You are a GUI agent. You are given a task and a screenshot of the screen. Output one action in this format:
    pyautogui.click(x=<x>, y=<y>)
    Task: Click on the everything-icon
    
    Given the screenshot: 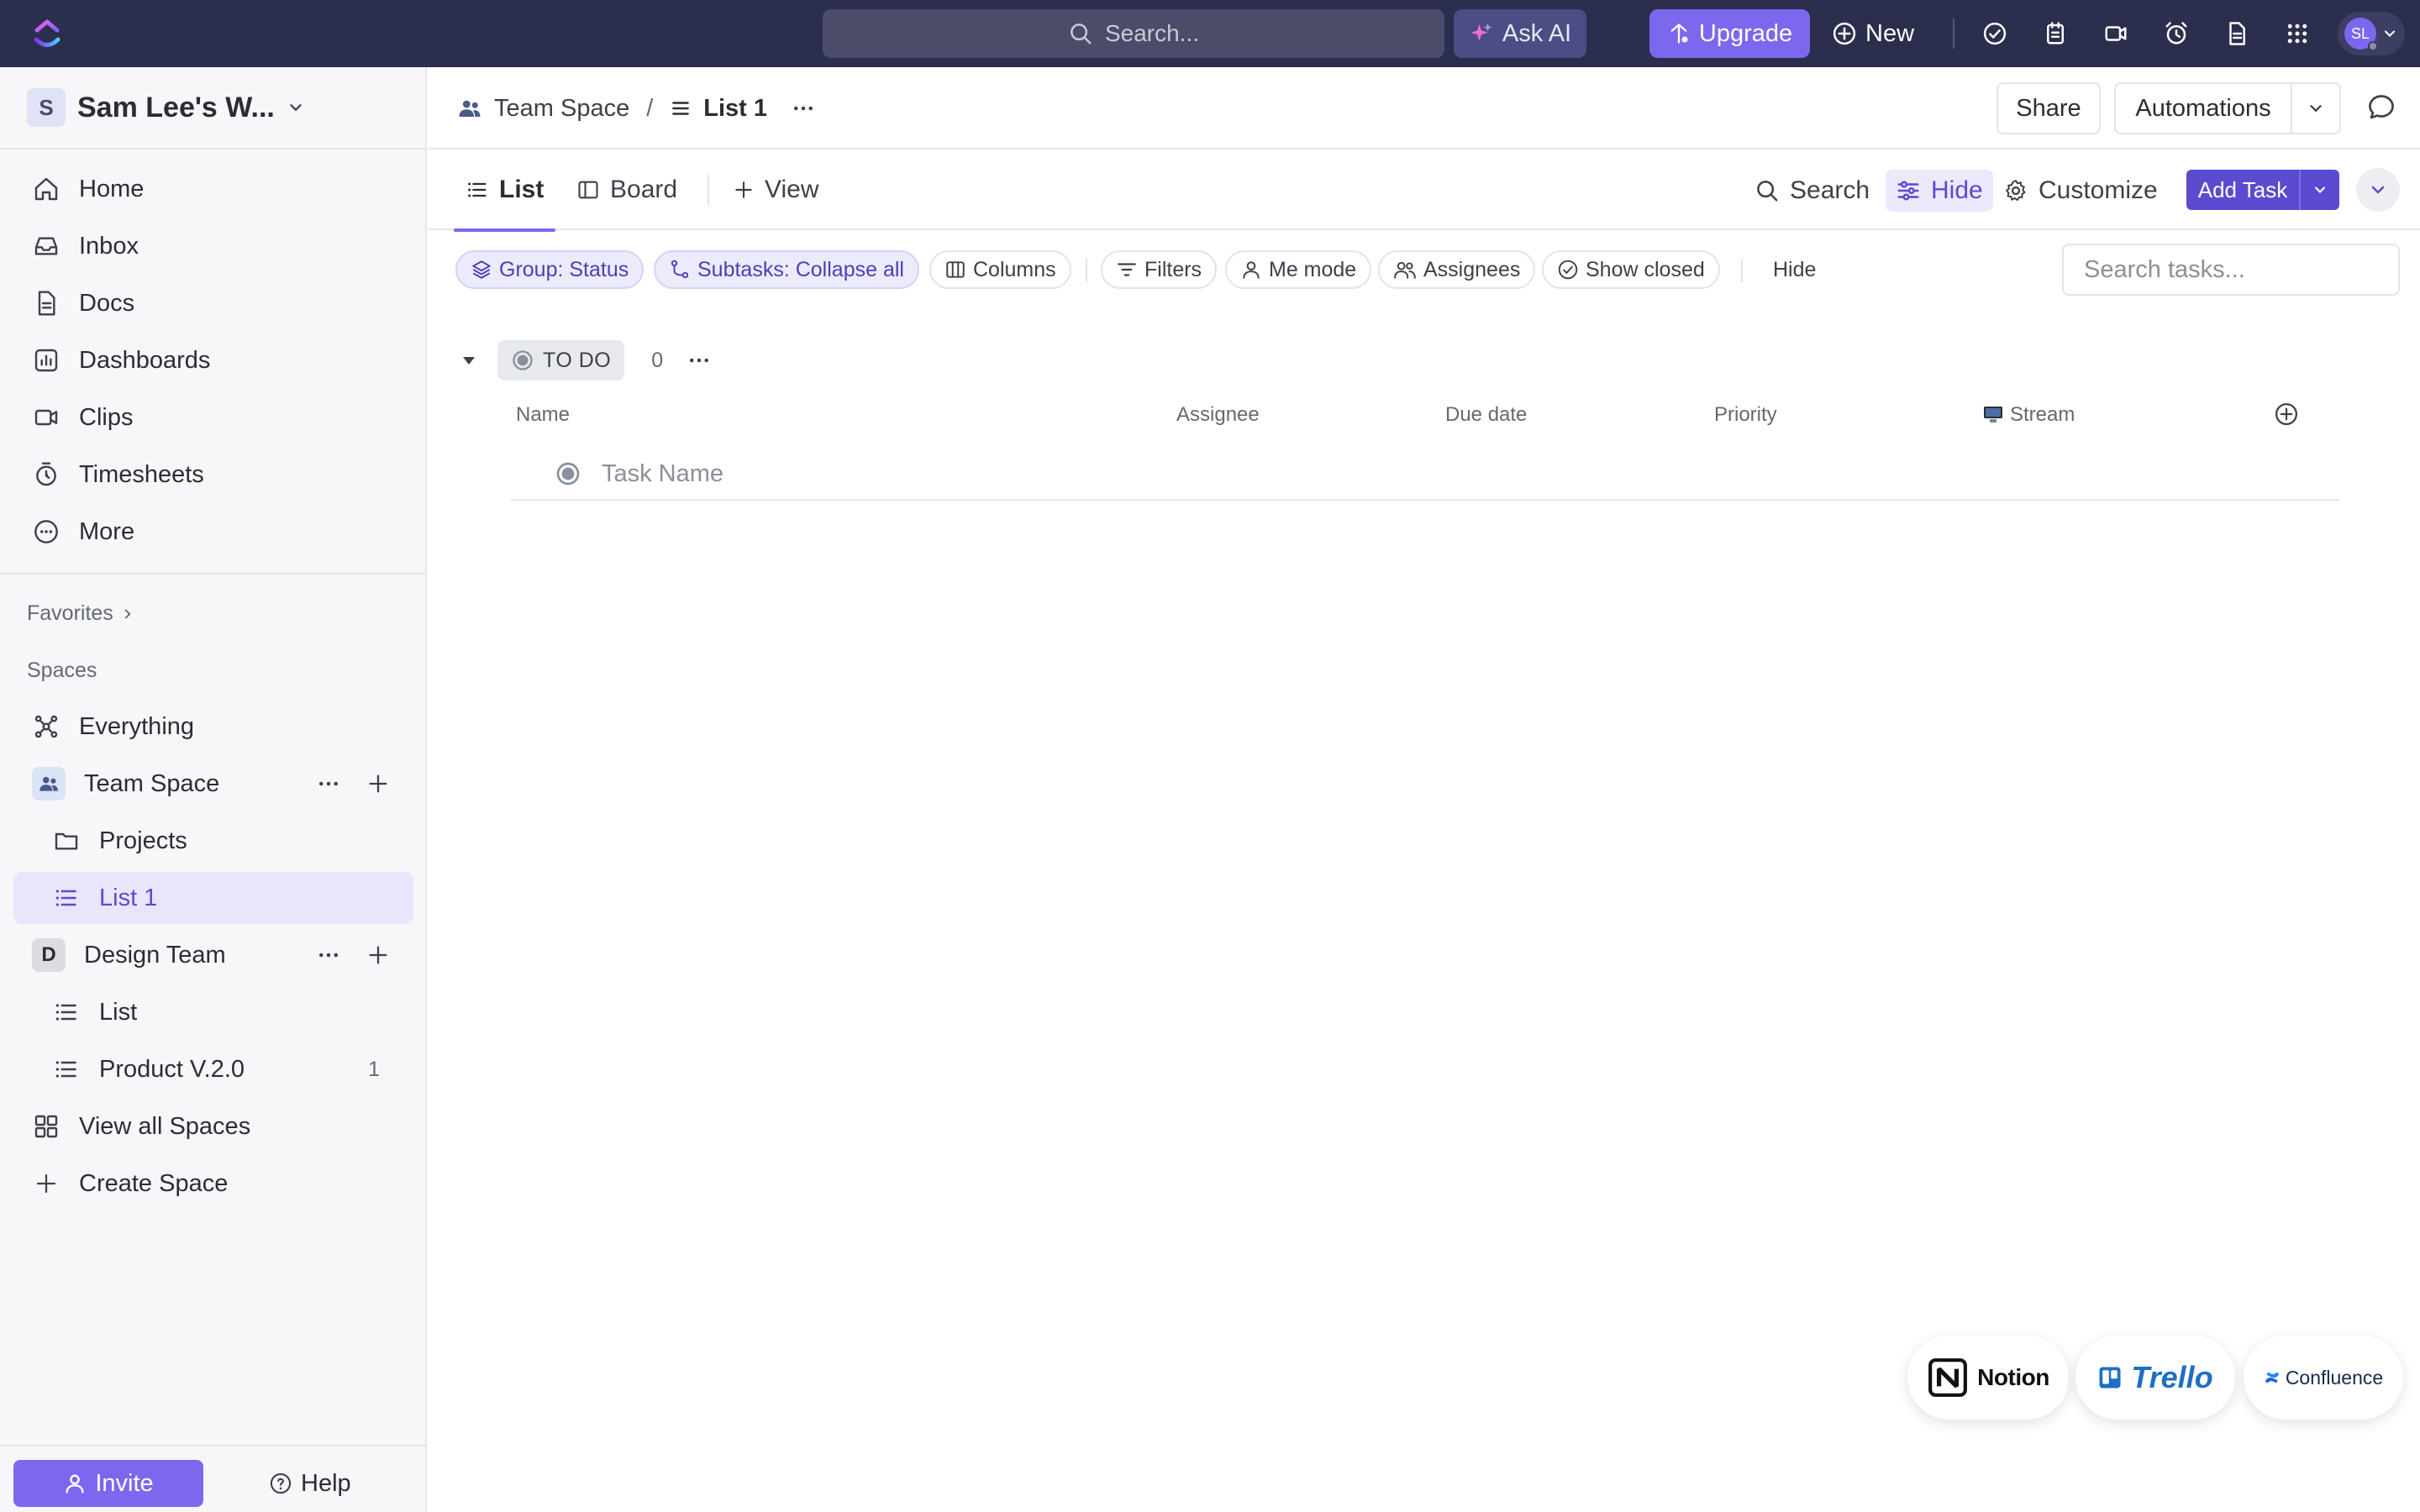 What is the action you would take?
    pyautogui.click(x=46, y=726)
    